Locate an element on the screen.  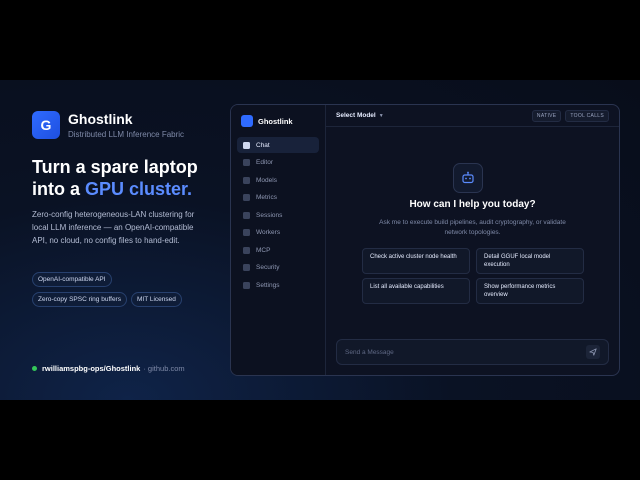
status-dot-icon is located at coordinates (34, 368).